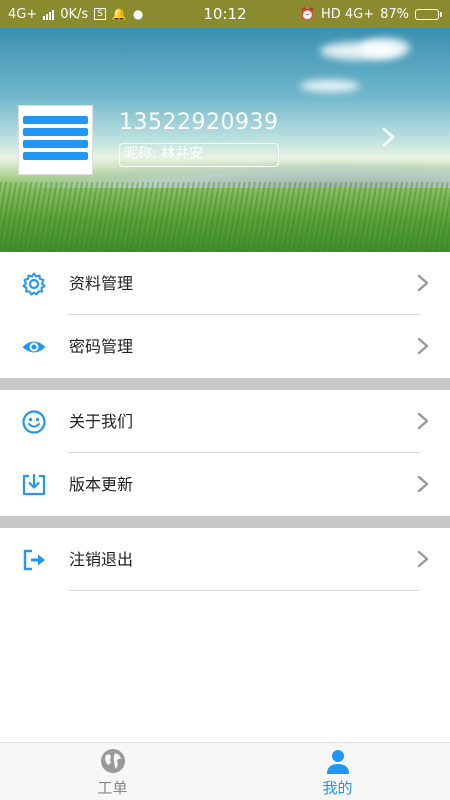  Describe the element at coordinates (101, 421) in the screenshot. I see `menu-item-label: 关于我们` at that location.